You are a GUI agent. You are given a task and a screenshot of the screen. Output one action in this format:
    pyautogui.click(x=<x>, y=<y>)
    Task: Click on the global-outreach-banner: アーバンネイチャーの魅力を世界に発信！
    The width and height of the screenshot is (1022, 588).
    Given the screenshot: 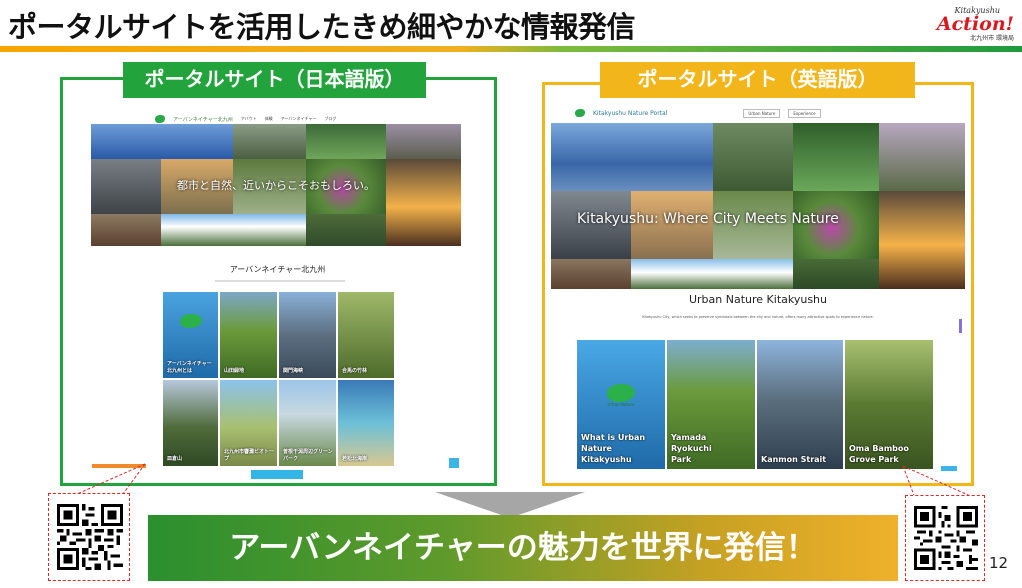 What is the action you would take?
    pyautogui.click(x=523, y=548)
    